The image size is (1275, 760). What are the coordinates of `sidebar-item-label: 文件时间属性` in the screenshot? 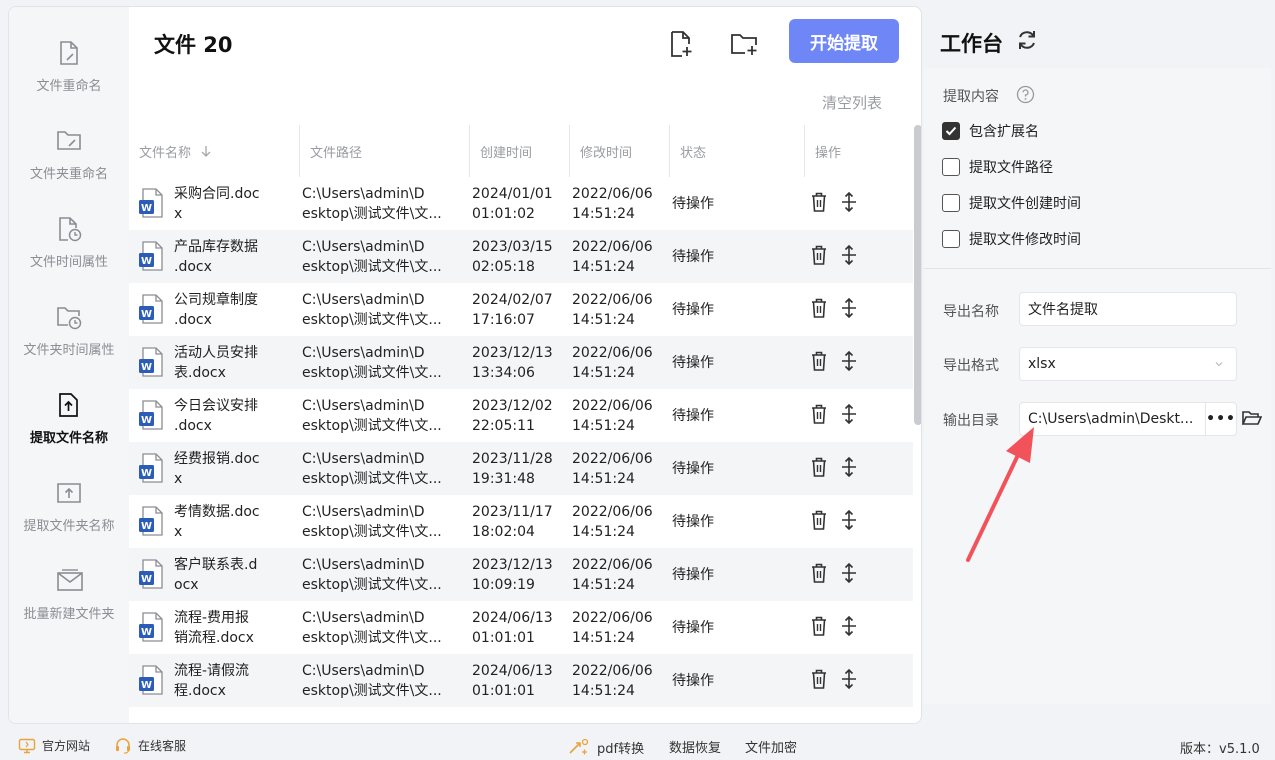 It's located at (68, 262).